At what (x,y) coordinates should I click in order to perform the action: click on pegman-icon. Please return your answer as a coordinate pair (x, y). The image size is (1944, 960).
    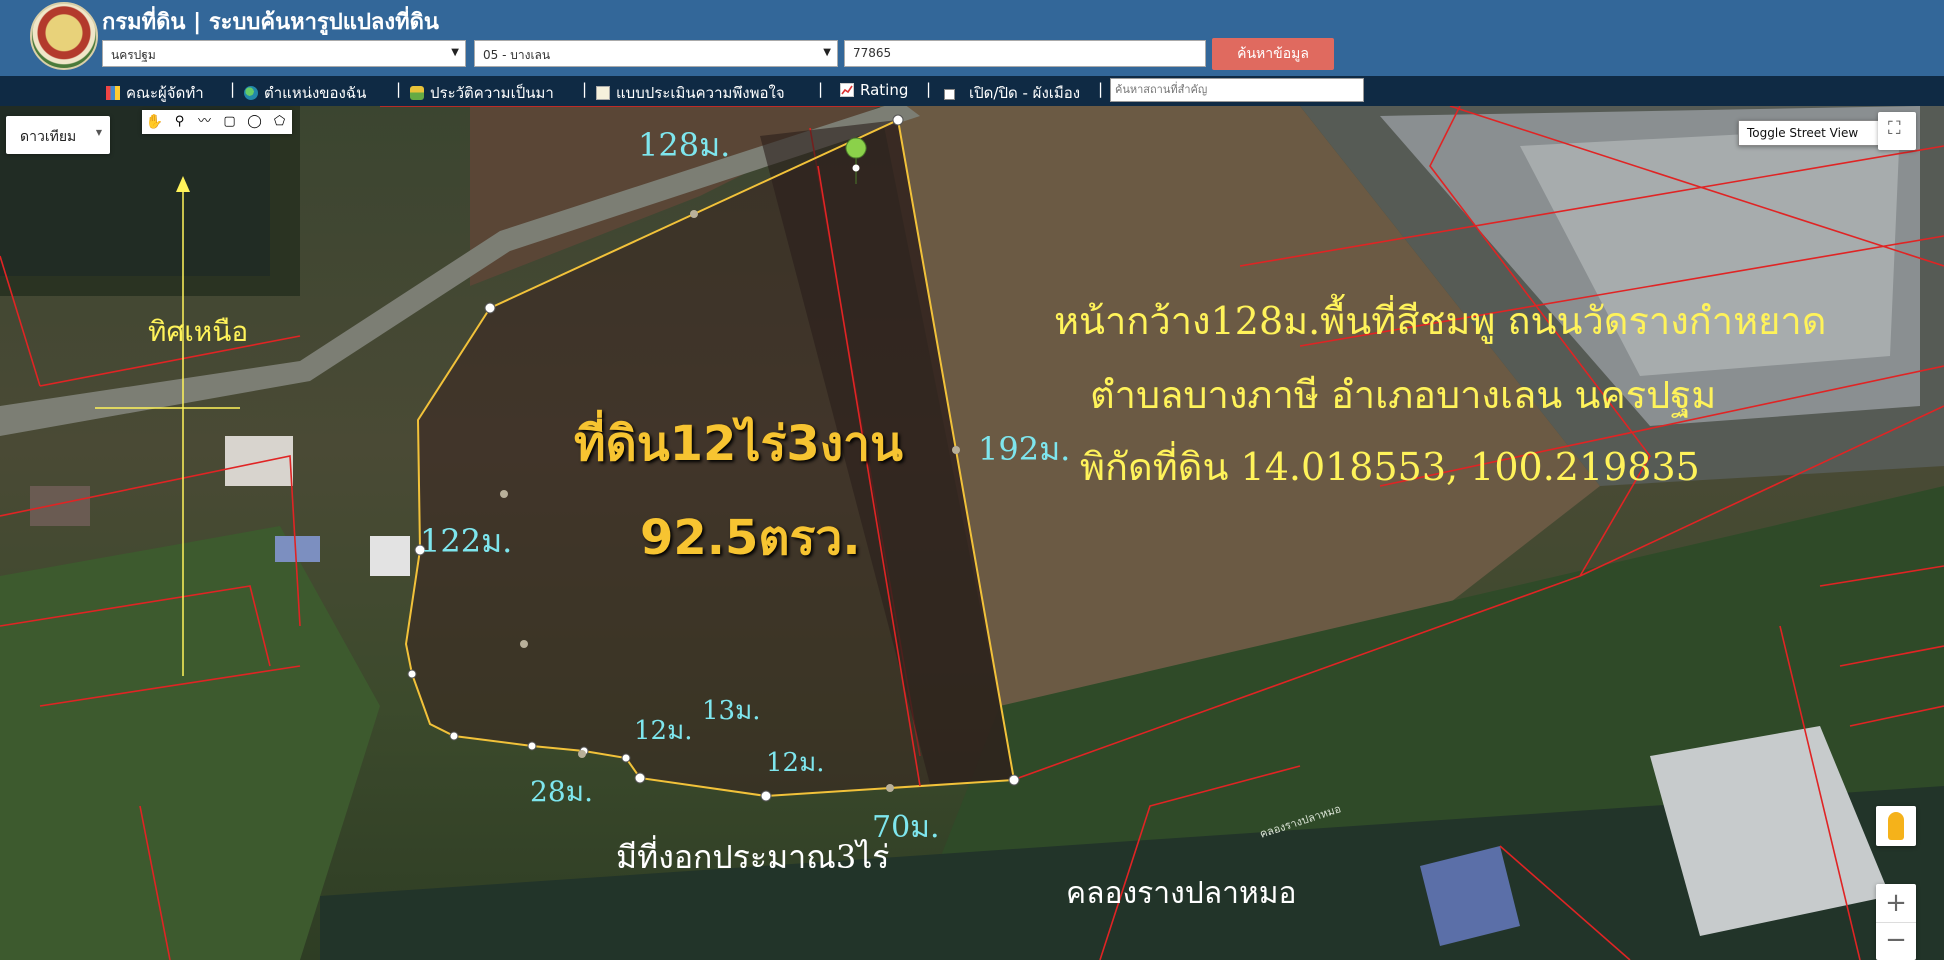
    Looking at the image, I should click on (1896, 826).